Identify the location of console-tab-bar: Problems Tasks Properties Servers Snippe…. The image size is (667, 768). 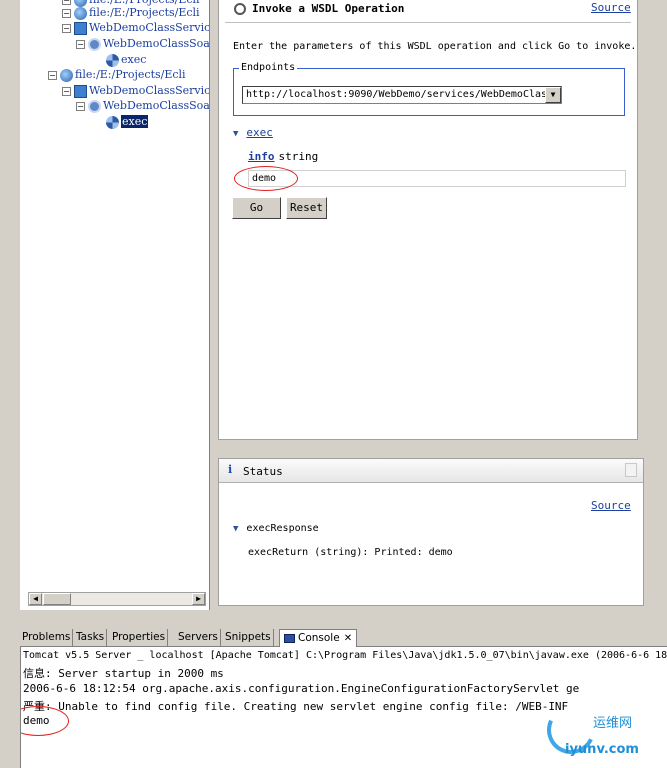
(343, 637).